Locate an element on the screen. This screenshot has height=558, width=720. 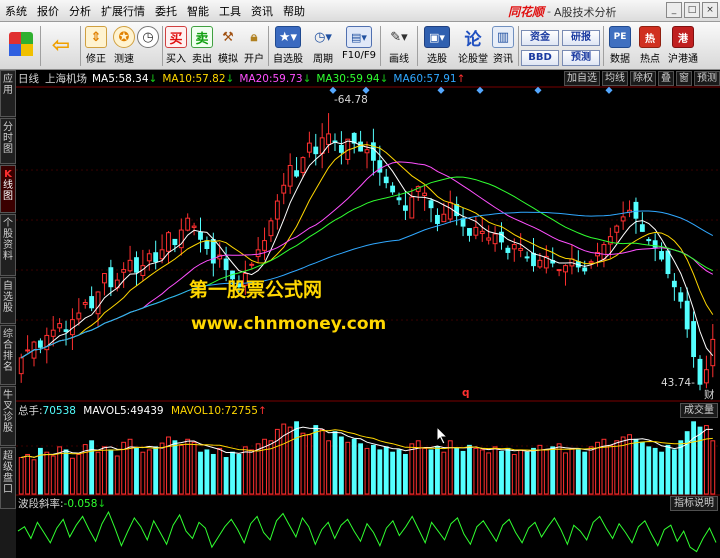
buy-button: 买 买入 is located at coordinates (176, 46).